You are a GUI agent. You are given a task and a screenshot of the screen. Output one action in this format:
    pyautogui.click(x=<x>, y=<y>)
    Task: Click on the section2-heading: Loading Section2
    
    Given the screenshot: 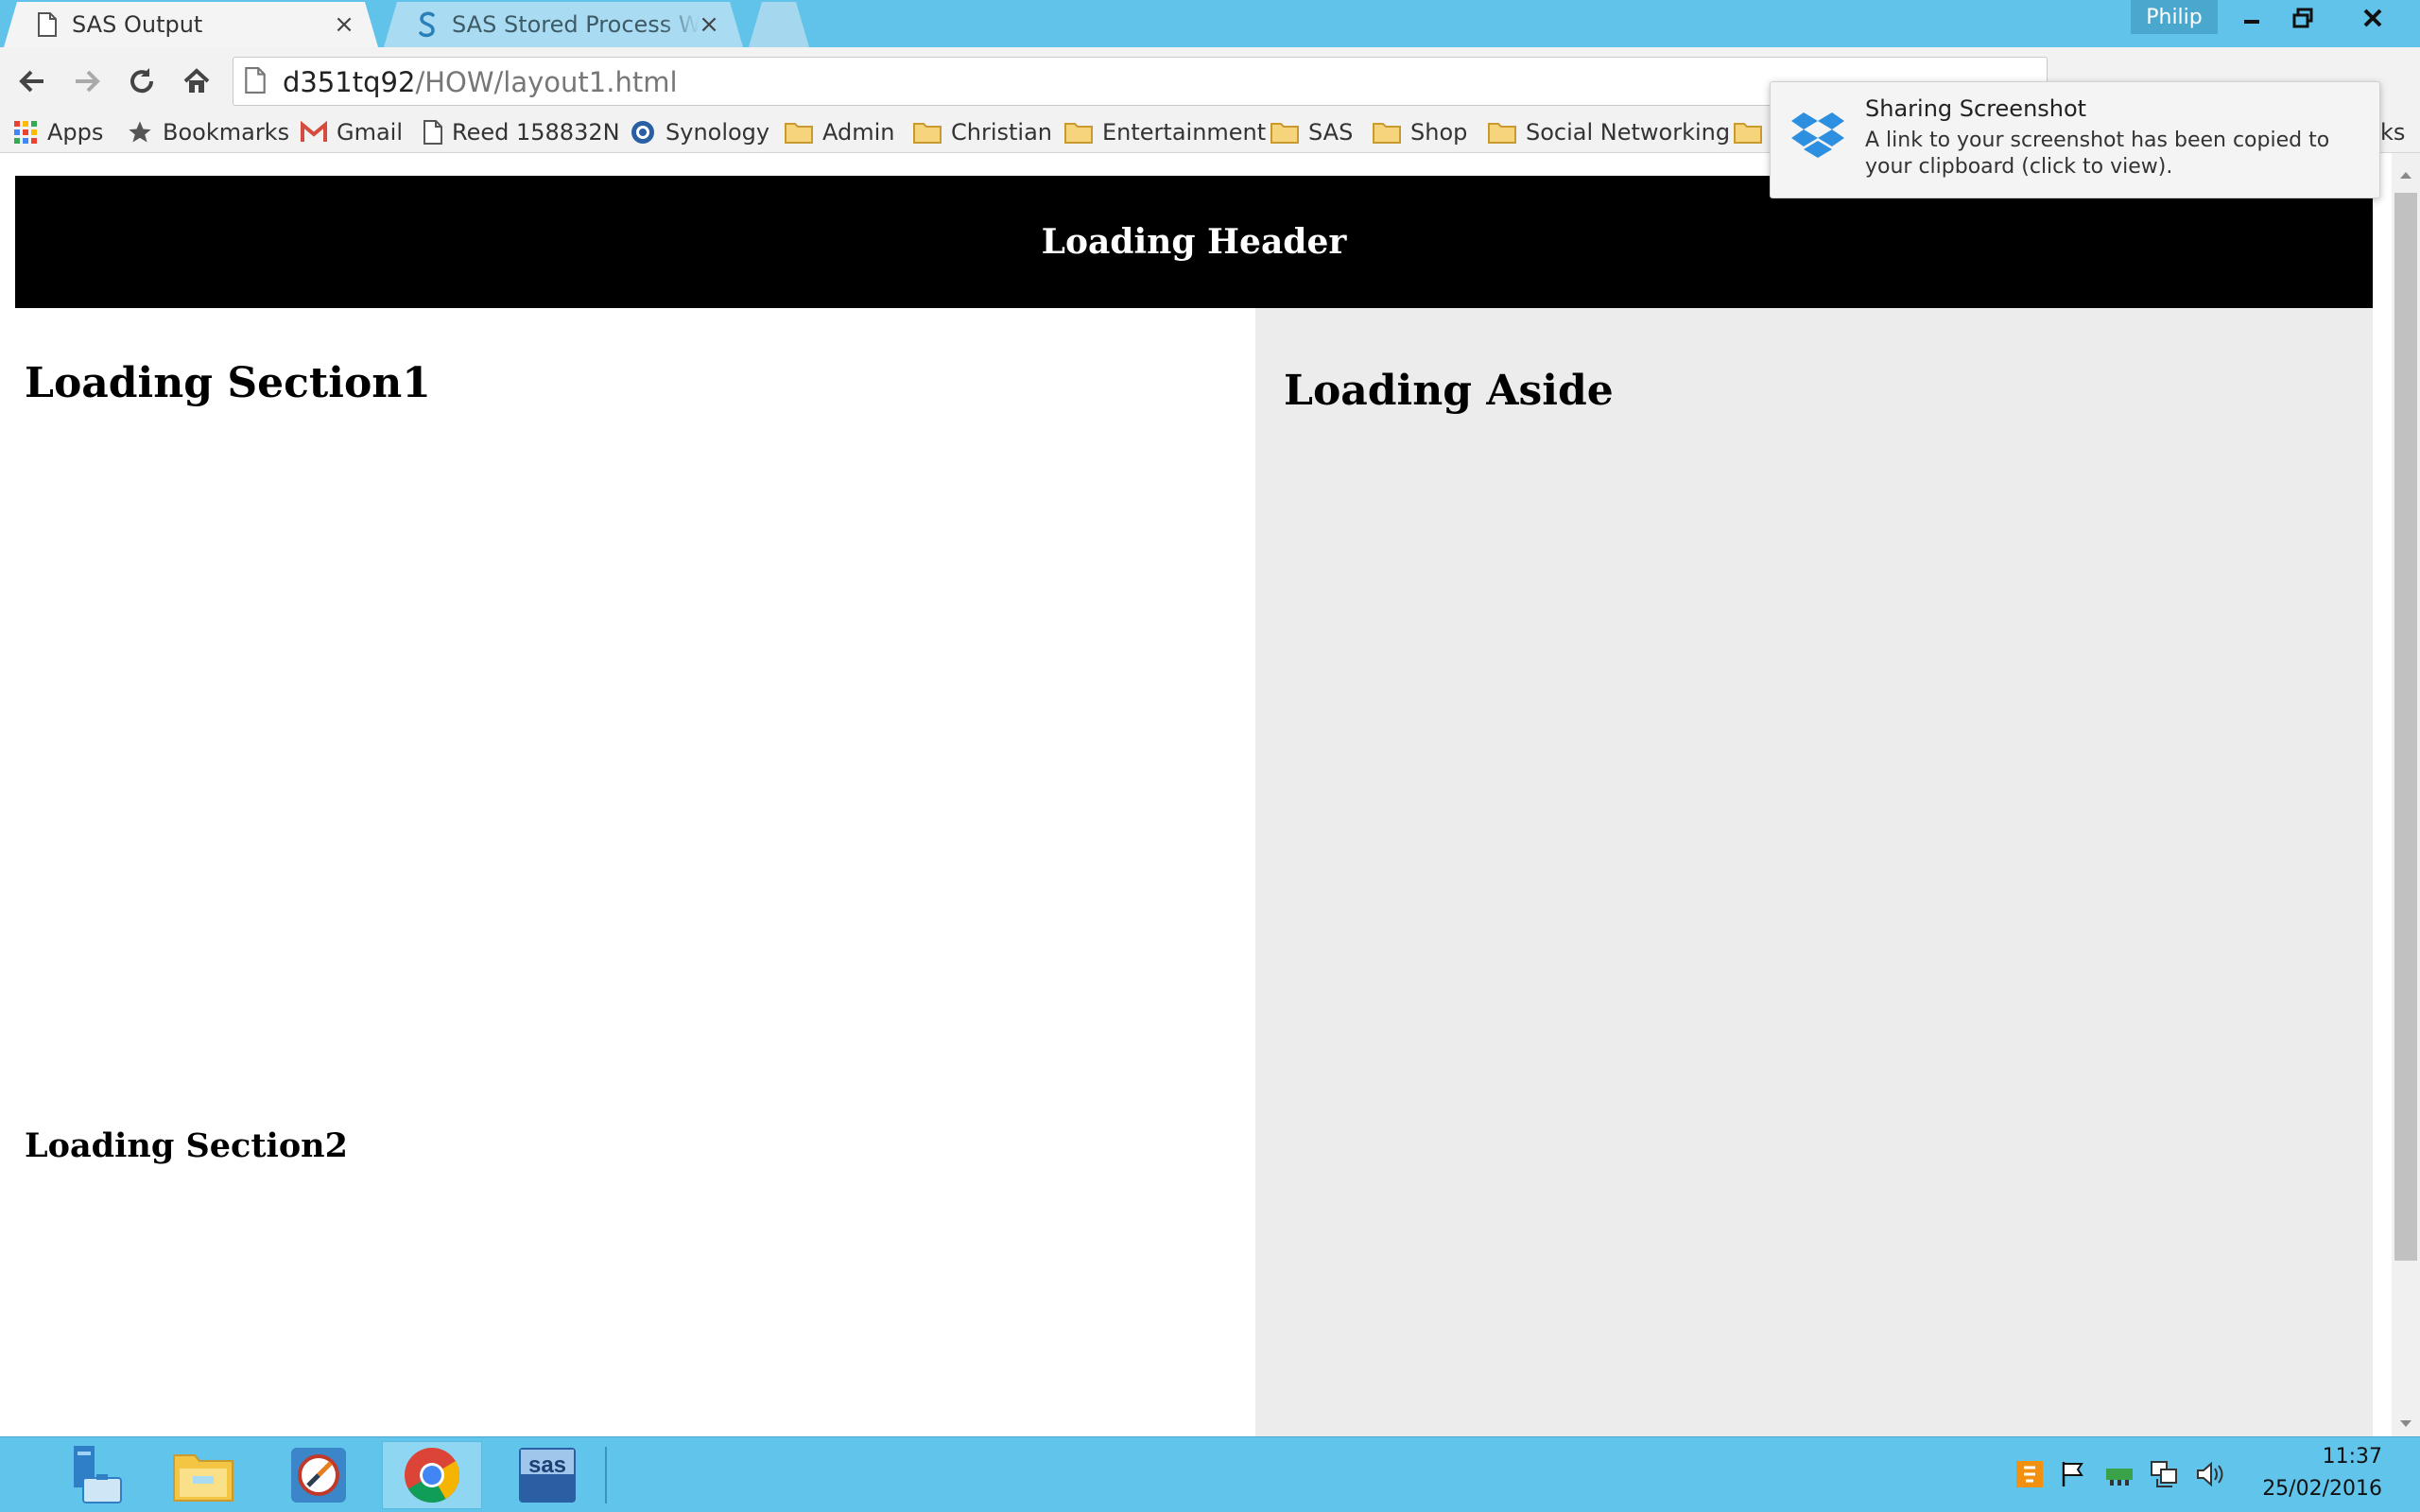 What is the action you would take?
    pyautogui.click(x=186, y=1145)
    